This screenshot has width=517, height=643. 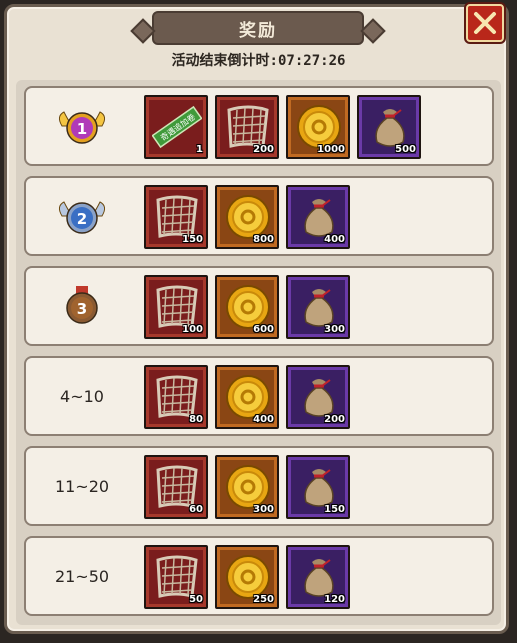 What do you see at coordinates (82, 396) in the screenshot?
I see `rank-label: 4~10` at bounding box center [82, 396].